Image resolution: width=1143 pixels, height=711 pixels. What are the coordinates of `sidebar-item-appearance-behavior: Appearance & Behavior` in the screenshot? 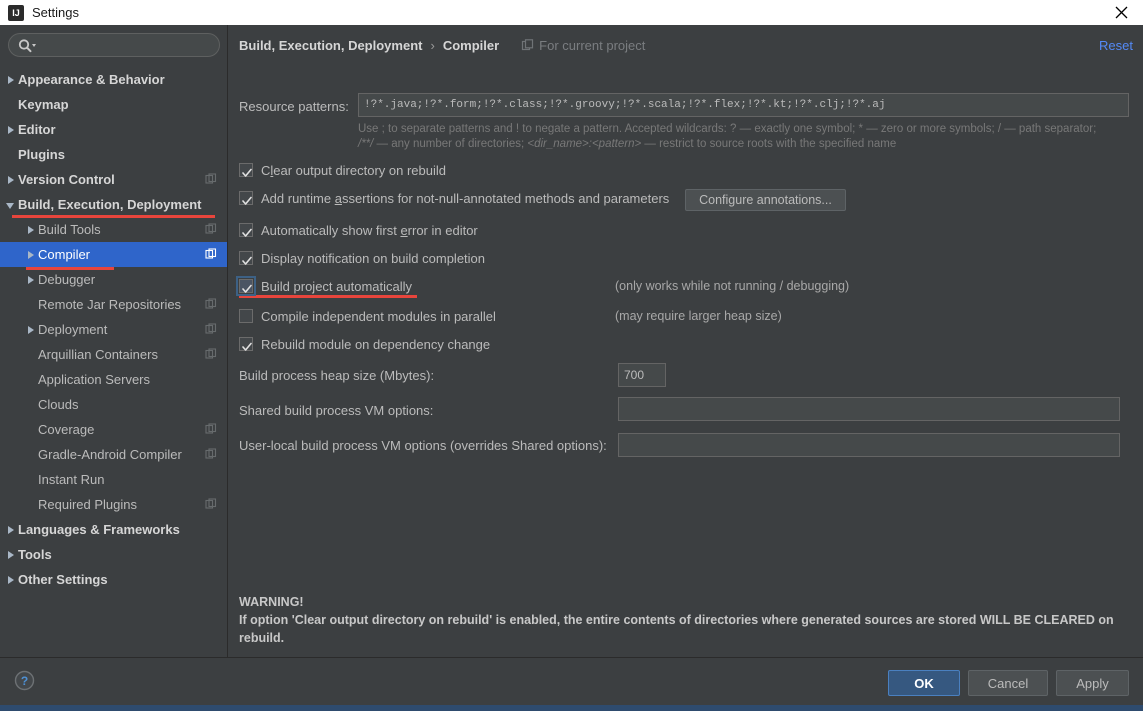 It's located at (113, 79).